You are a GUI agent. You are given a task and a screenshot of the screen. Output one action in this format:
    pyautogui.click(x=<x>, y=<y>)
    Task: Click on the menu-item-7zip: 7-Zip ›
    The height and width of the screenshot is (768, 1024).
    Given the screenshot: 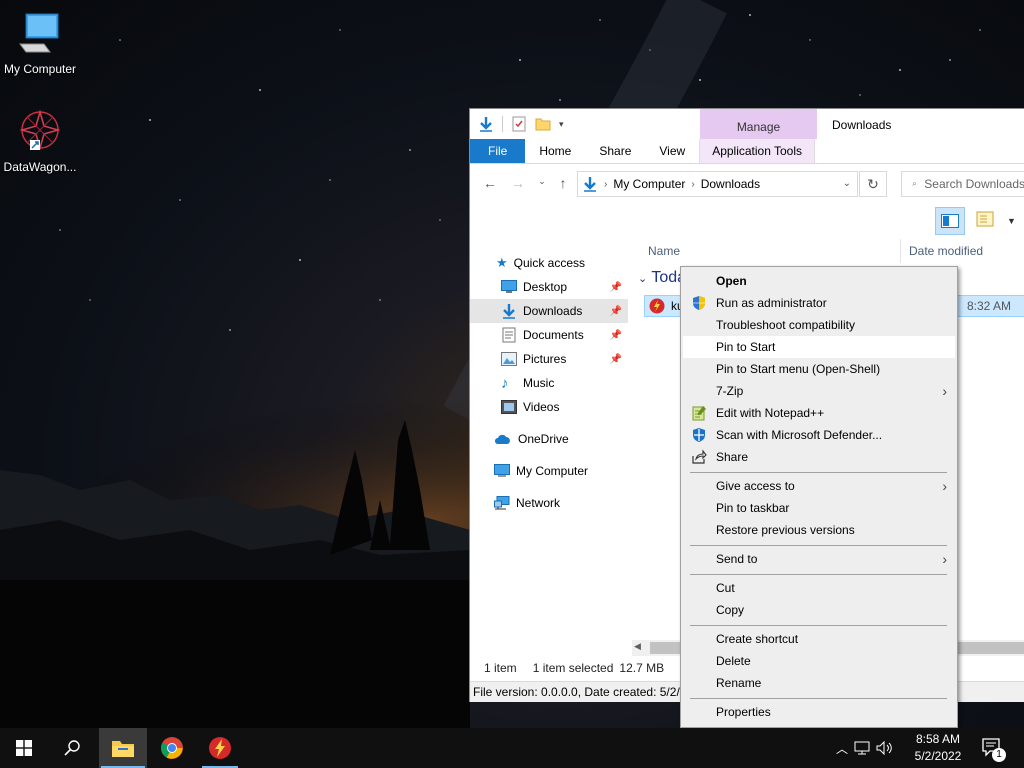 What is the action you would take?
    pyautogui.click(x=819, y=391)
    